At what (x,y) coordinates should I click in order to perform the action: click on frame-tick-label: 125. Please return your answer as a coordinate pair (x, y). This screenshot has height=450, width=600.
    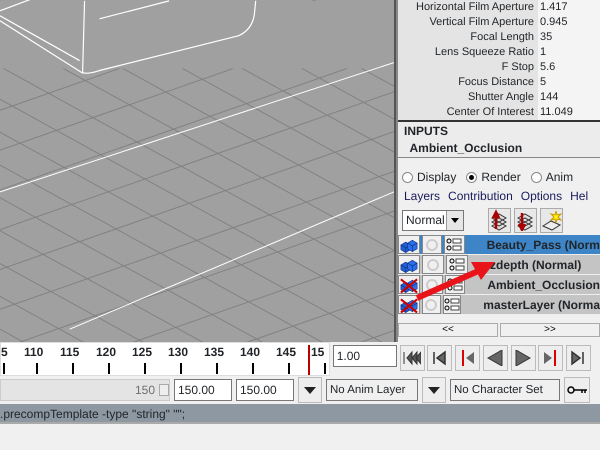
    Looking at the image, I should click on (145, 359).